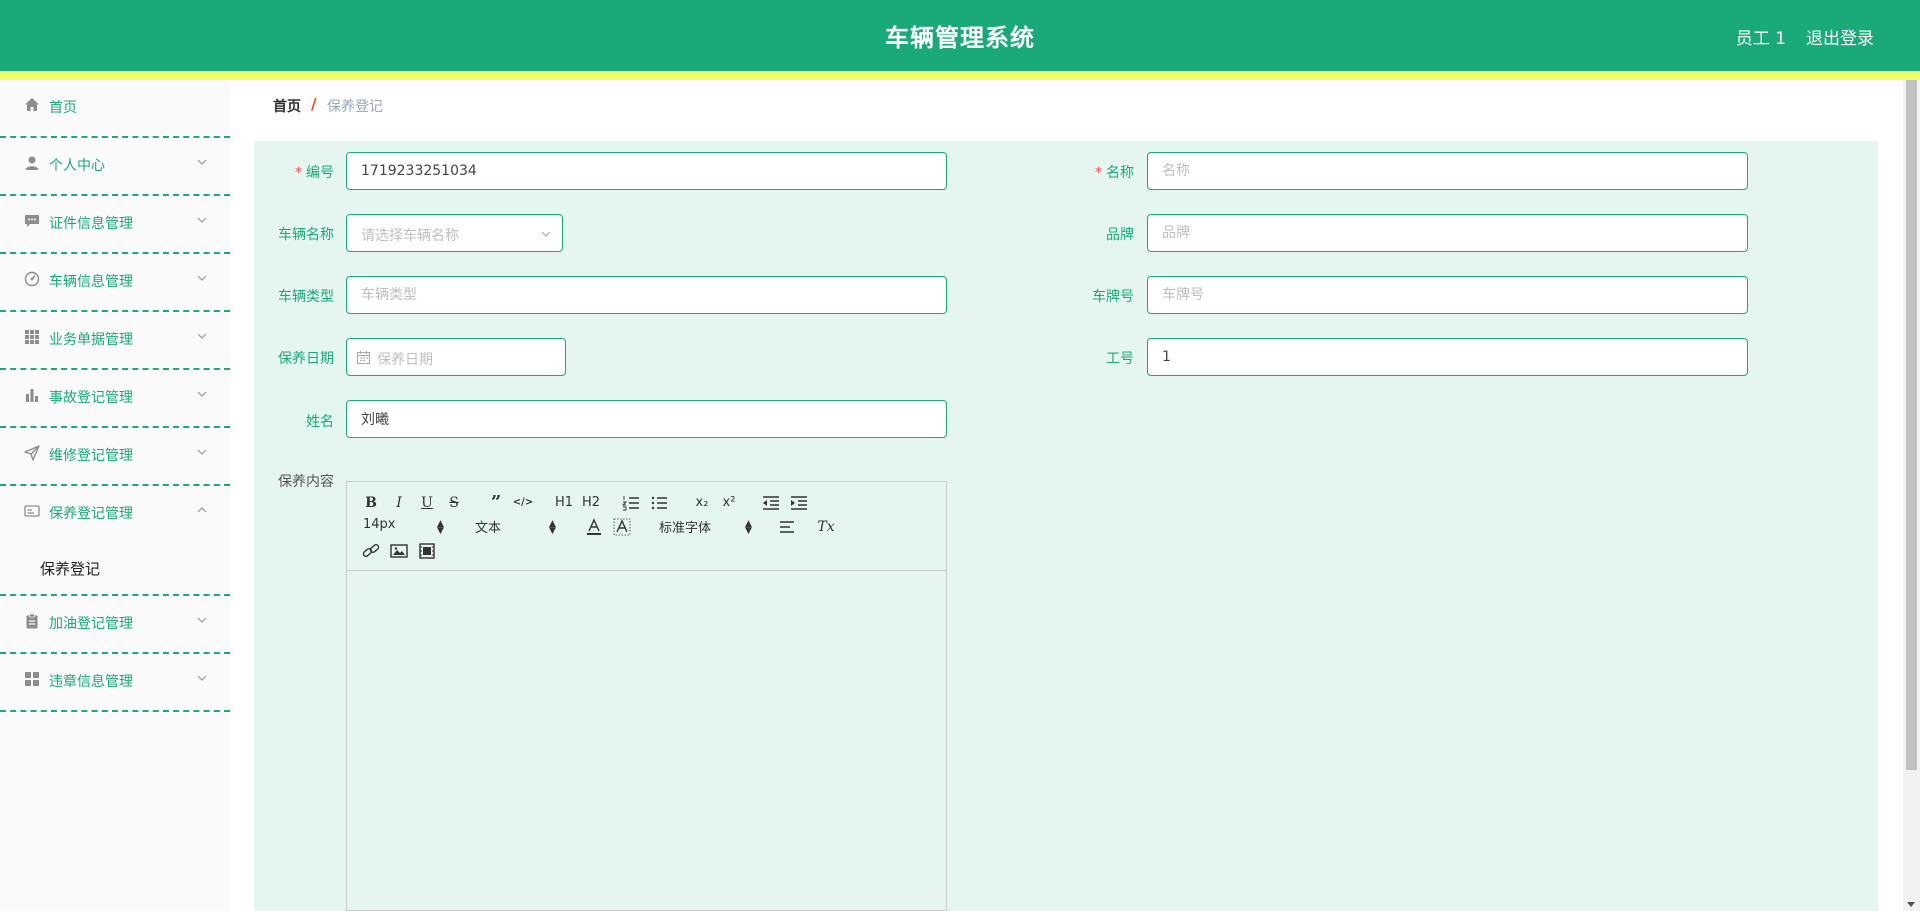 The width and height of the screenshot is (1920, 911). Describe the element at coordinates (77, 166) in the screenshot. I see `sidebar-item-label: 个人中心` at that location.